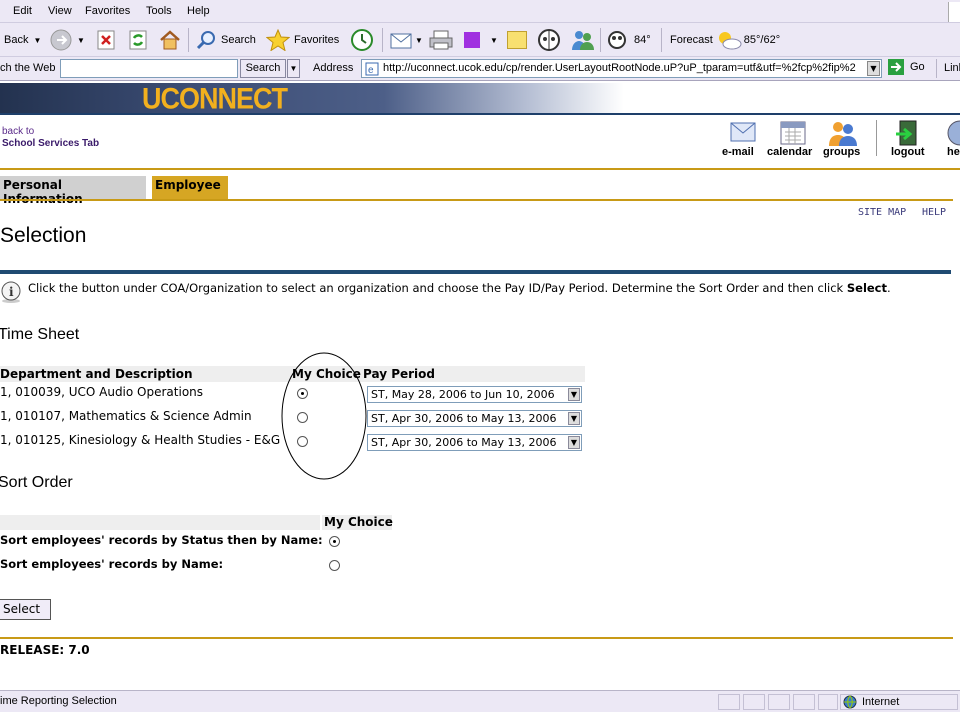 The image size is (960, 720). What do you see at coordinates (126, 416) in the screenshot?
I see `dept-row-2: 1, 010107, Mathematics & Science Admin` at bounding box center [126, 416].